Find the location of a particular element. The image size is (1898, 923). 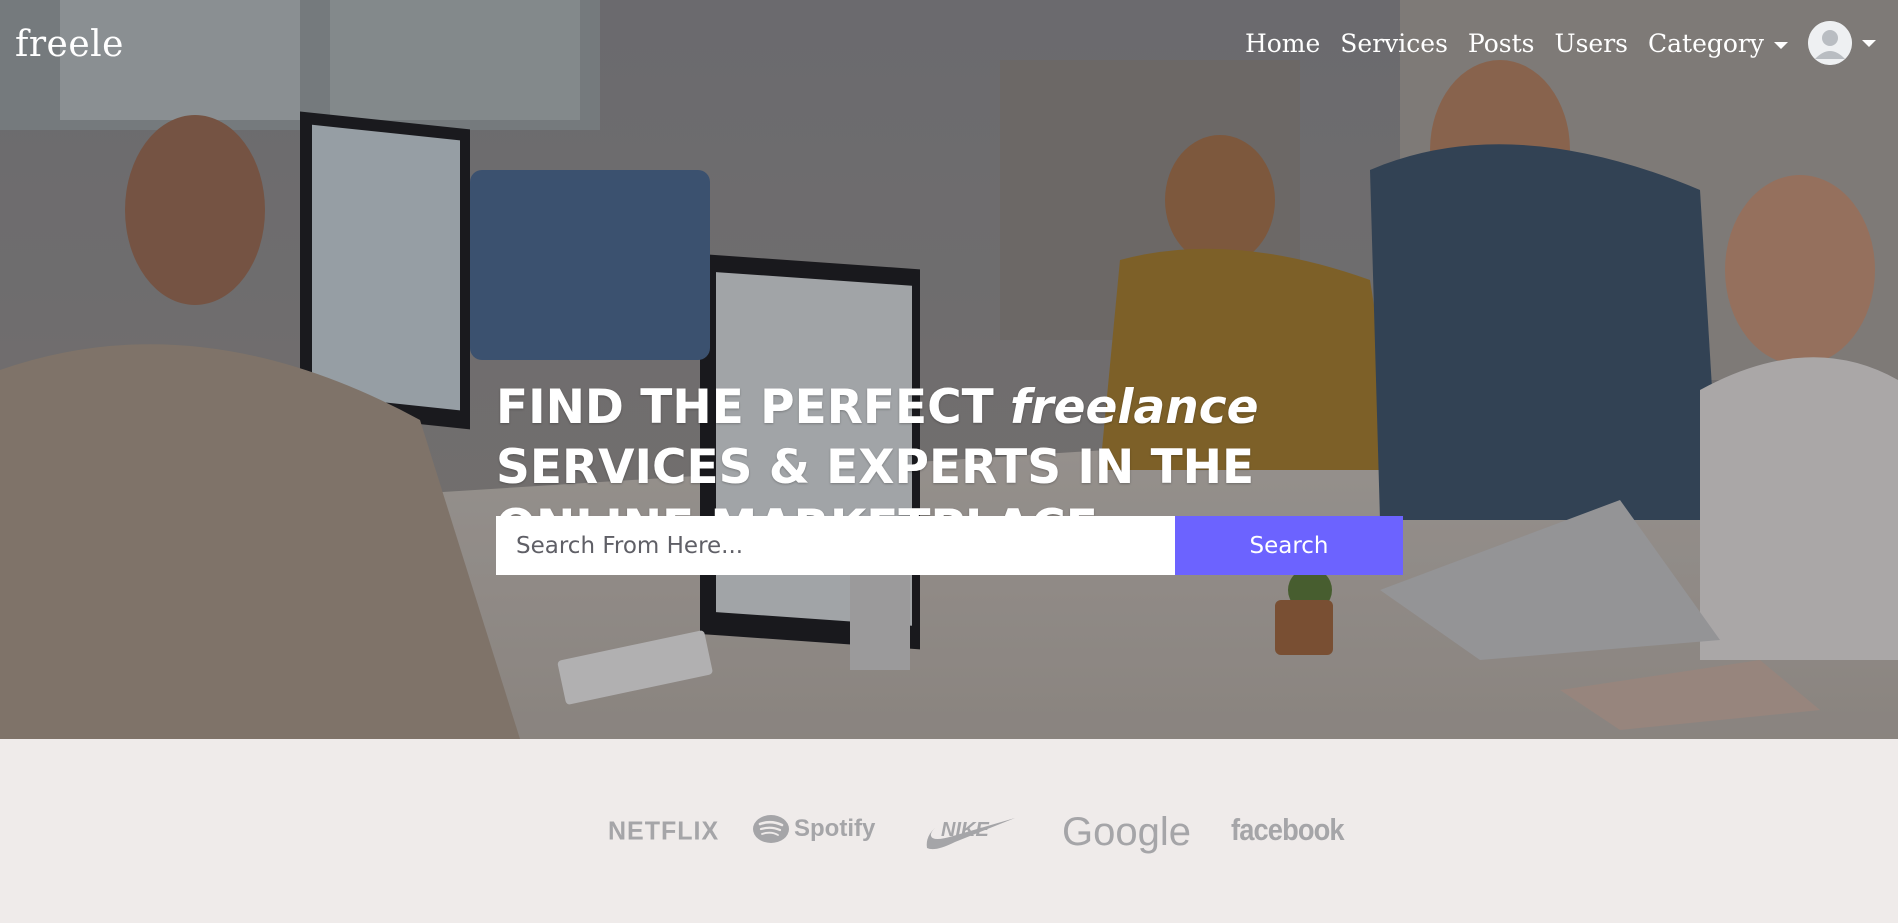

headline-emphasis: freelance is located at coordinates (1134, 407).